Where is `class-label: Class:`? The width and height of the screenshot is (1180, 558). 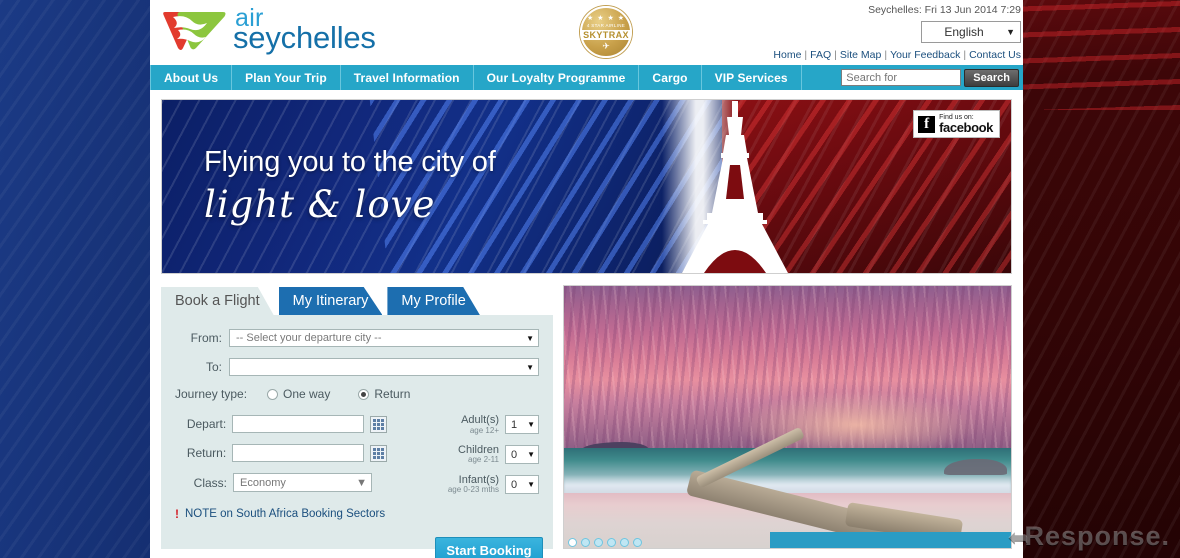 class-label: Class: is located at coordinates (210, 482).